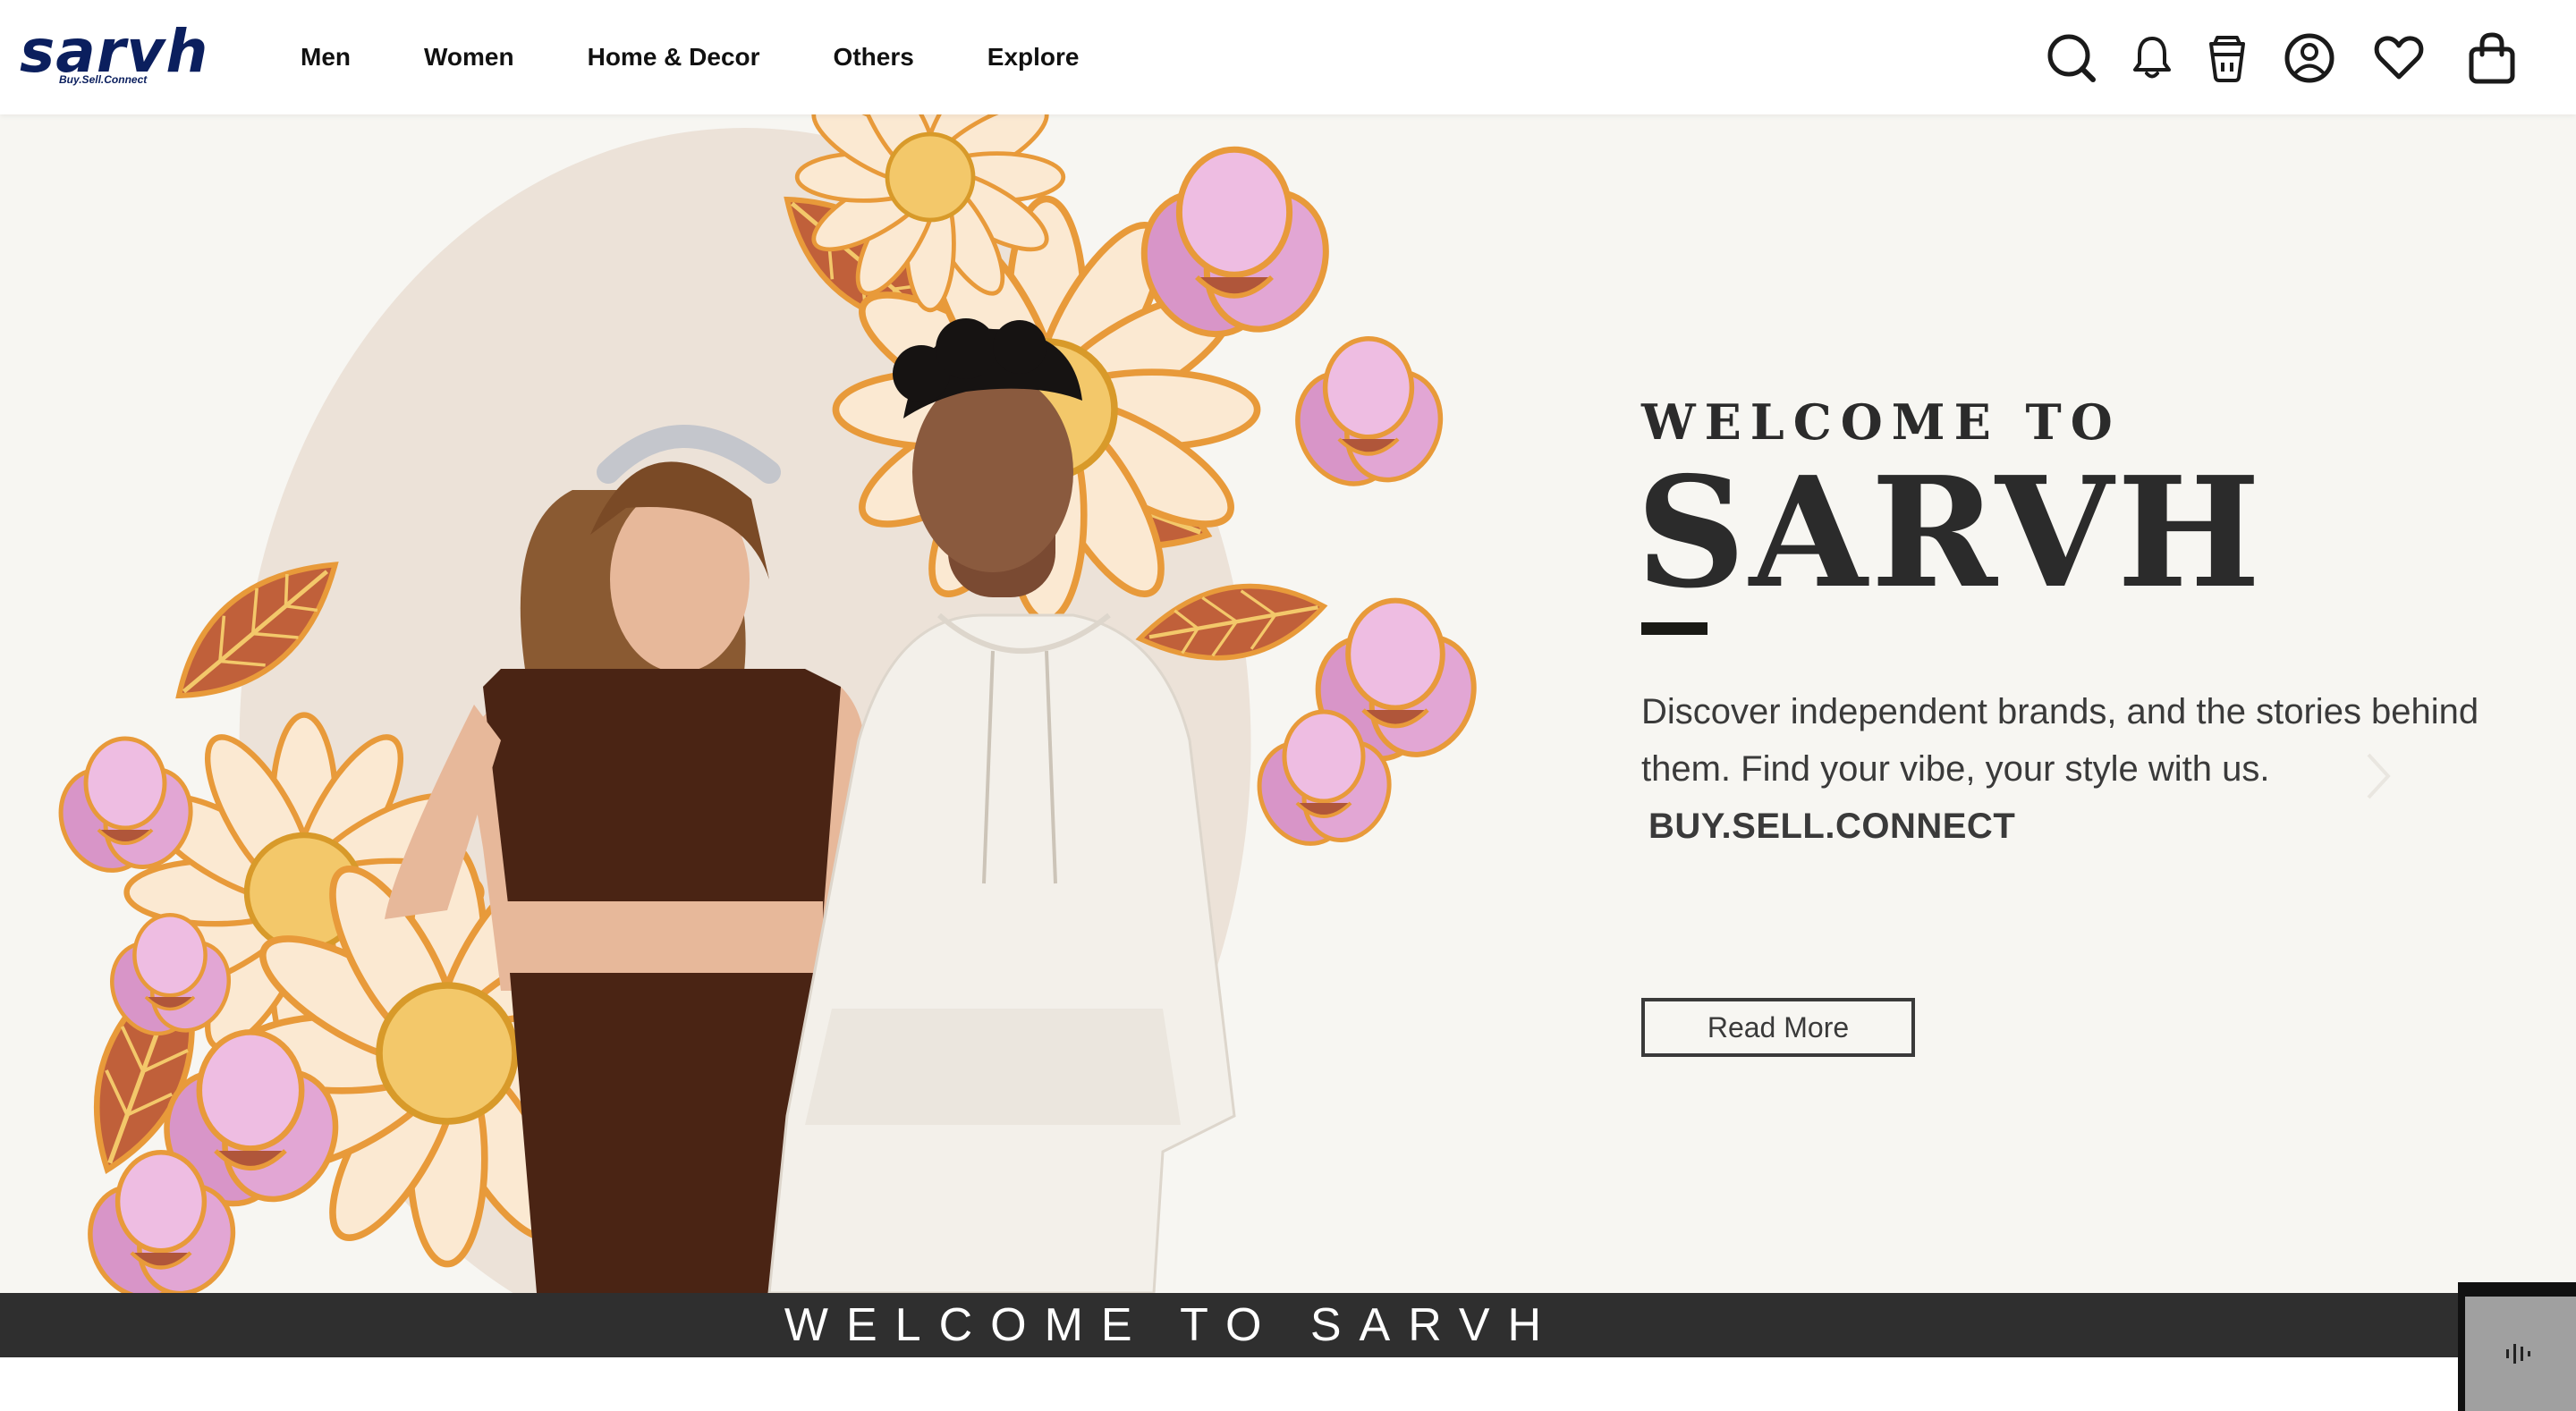 Image resolution: width=2576 pixels, height=1411 pixels. What do you see at coordinates (103, 80) in the screenshot?
I see `brand-tagline: Buy.Sell.Connect` at bounding box center [103, 80].